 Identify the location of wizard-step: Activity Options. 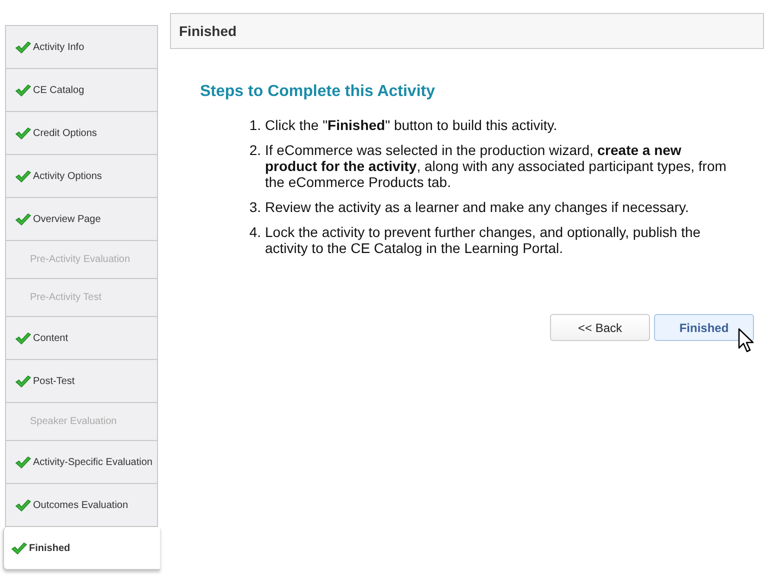
(81, 176).